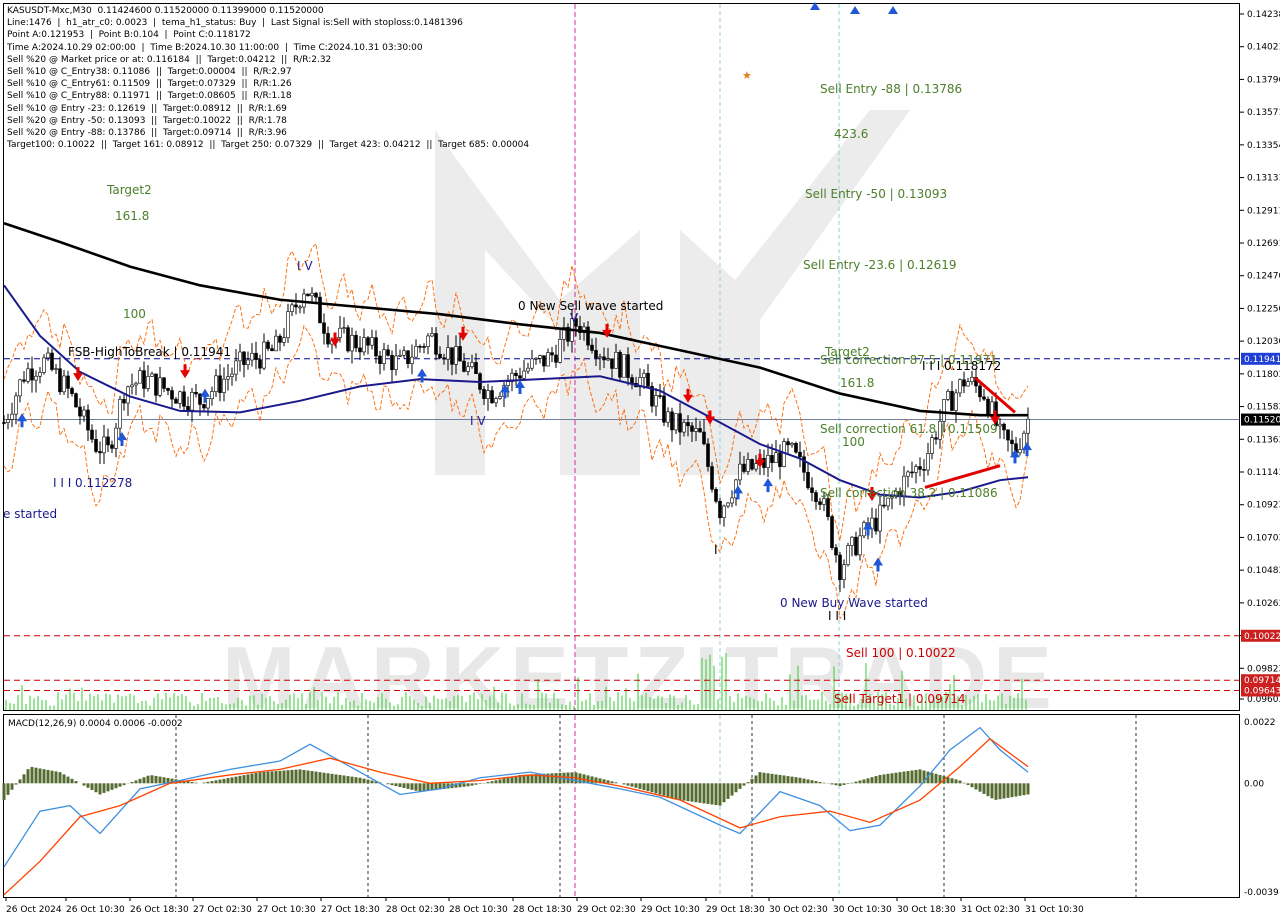 This screenshot has width=1280, height=920. What do you see at coordinates (1263, 179) in the screenshot?
I see `y-tick-label: 0.13131` at bounding box center [1263, 179].